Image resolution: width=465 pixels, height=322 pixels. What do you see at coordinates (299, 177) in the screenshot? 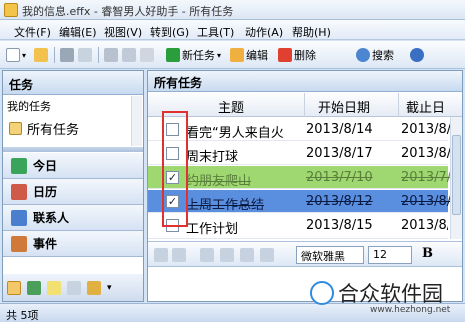
I see `table-row: ✓ 约朋友爬山 2013/7/10 2013/7/` at bounding box center [299, 177].